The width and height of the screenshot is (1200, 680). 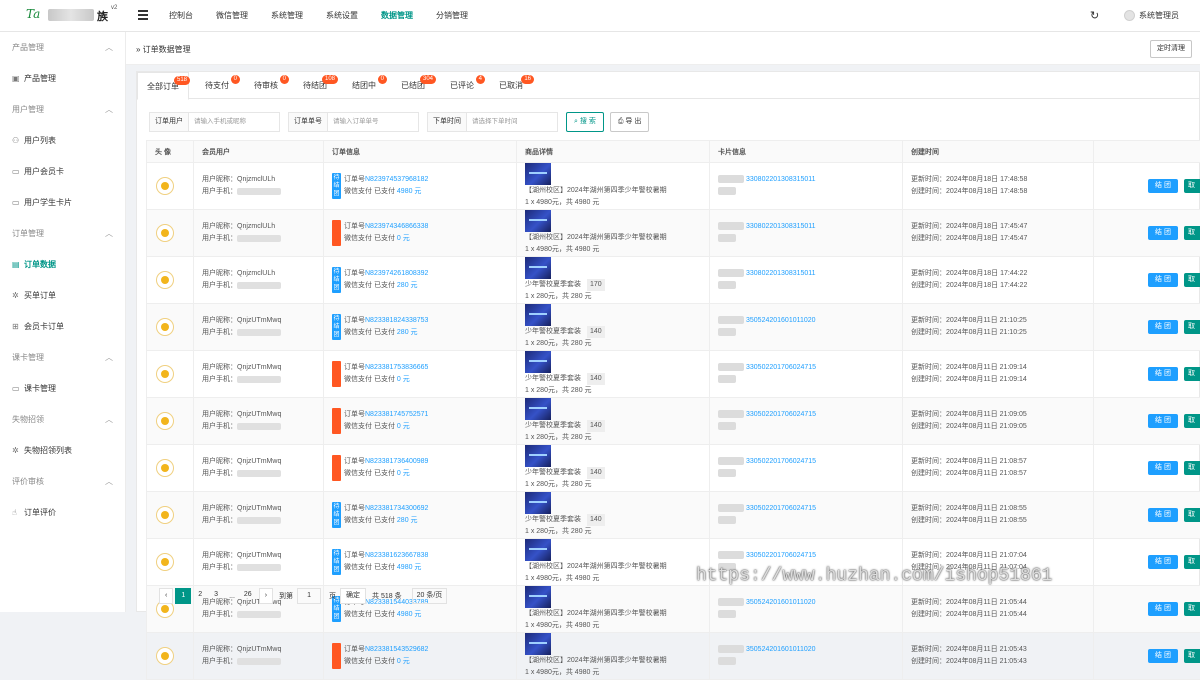 I want to click on order-number-link: N823974346866338, so click(x=396, y=226).